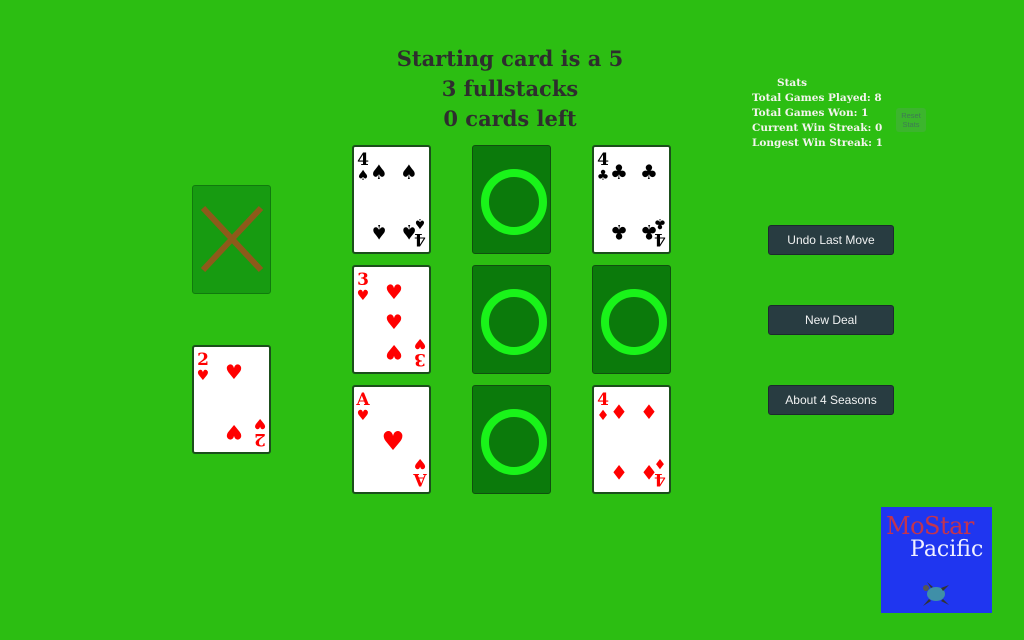  I want to click on clubs-icon: ♣, so click(603, 176).